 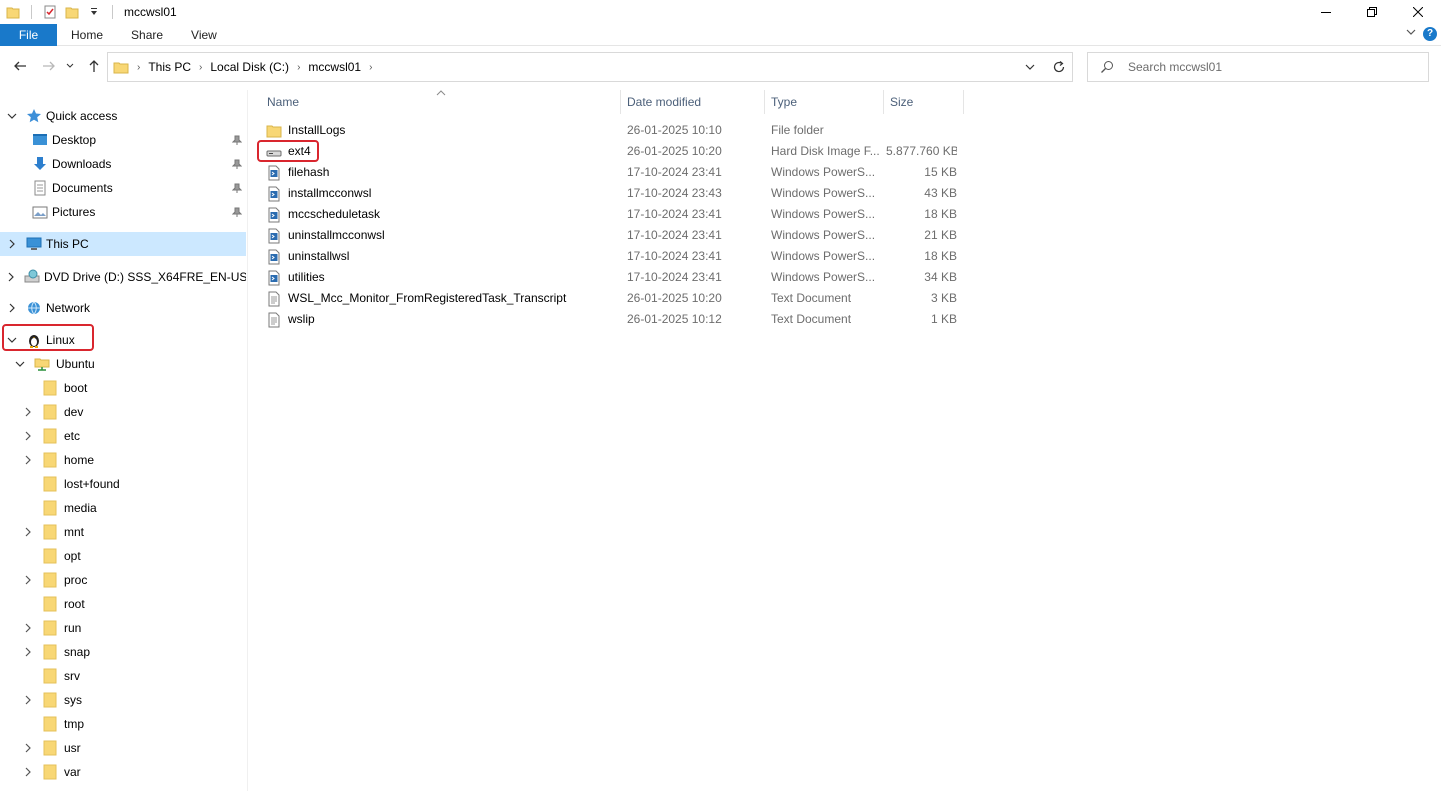 I want to click on nav-folder-item: lost+found, so click(x=123, y=484).